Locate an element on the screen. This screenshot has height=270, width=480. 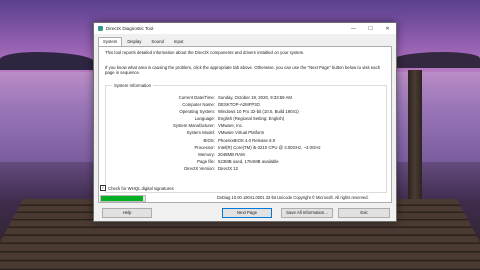
info-row-computer-name: Computer Name: DESKTOP-A2MFP3O is located at coordinates (246, 104).